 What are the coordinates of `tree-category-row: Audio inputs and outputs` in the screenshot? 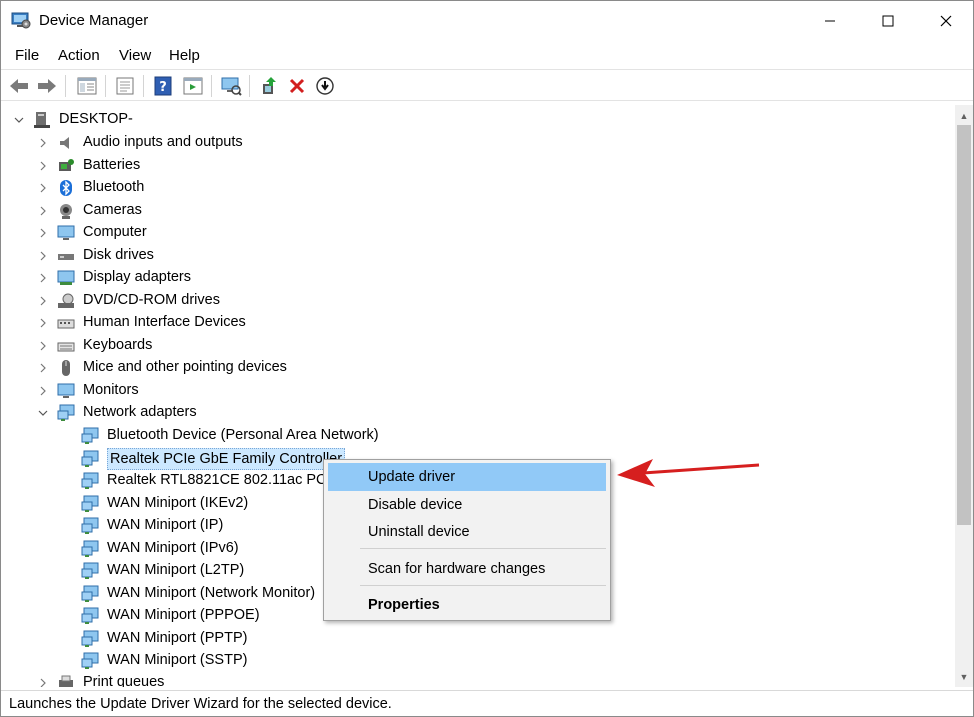 It's located at (475, 143).